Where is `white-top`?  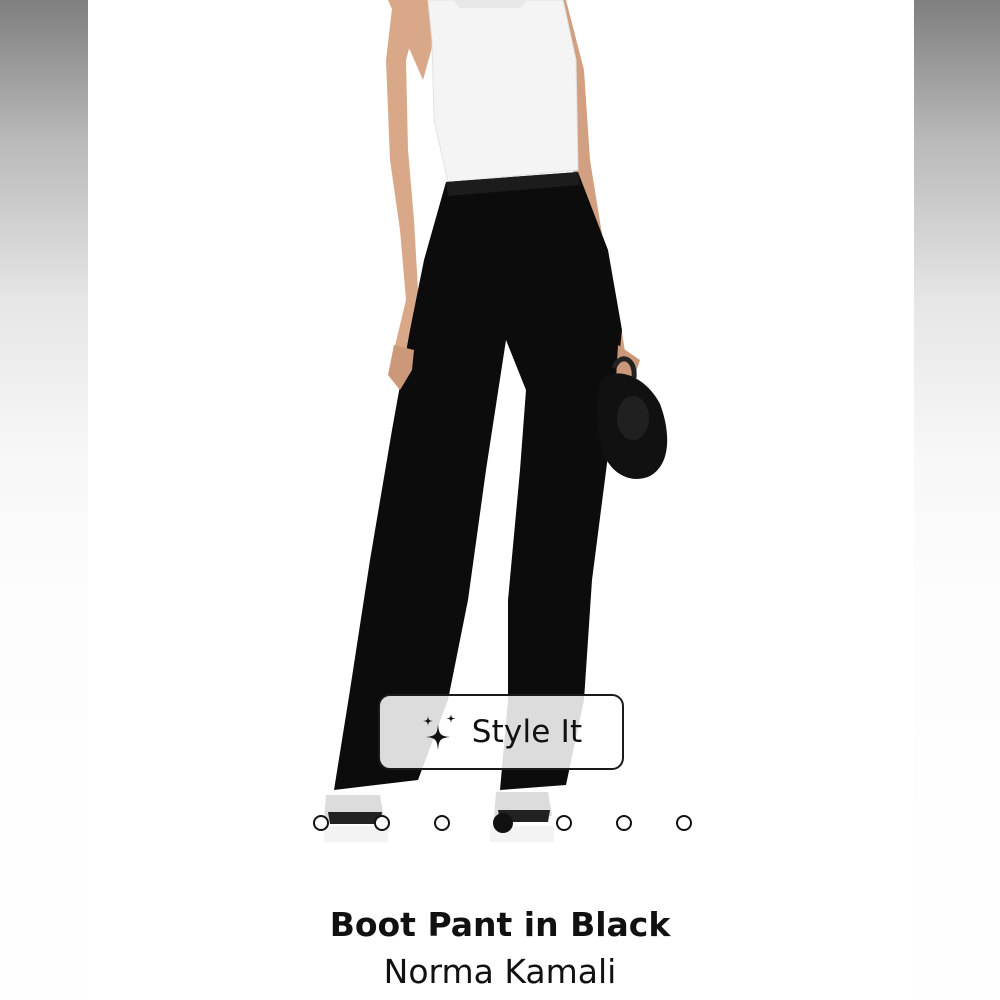 white-top is located at coordinates (503, 91).